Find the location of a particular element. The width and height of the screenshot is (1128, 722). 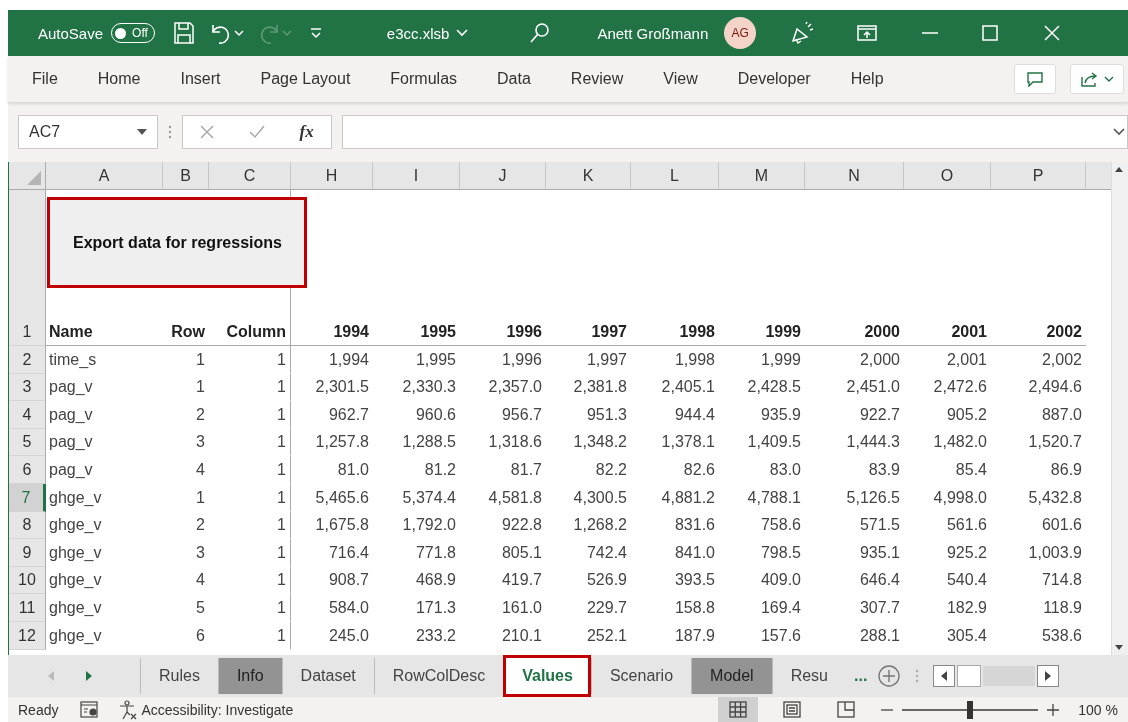

insert-function-button: fx is located at coordinates (306, 132).